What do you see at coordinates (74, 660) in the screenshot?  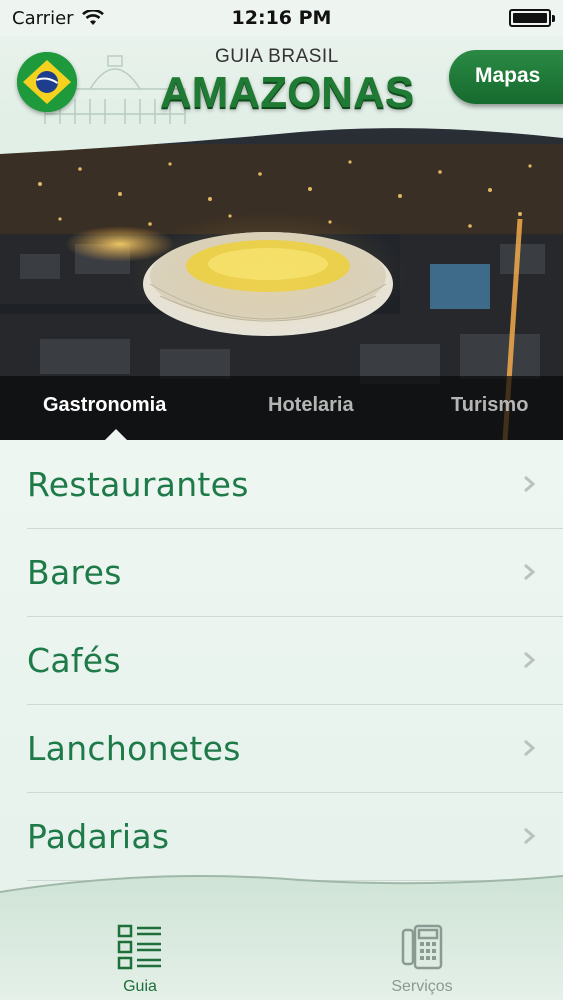 I see `list-item-label: Cafés` at bounding box center [74, 660].